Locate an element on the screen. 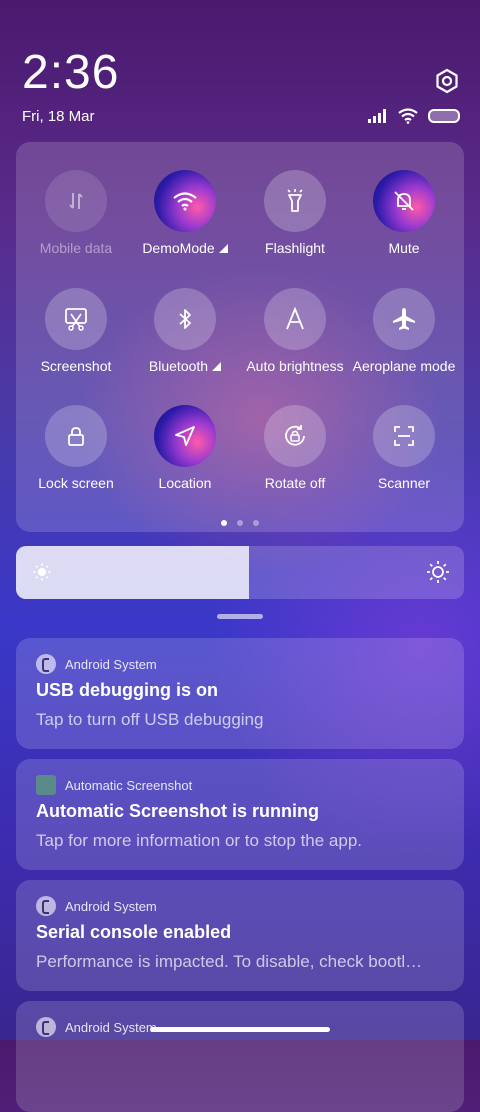 The image size is (480, 1112). clock: 2:36 is located at coordinates (70, 73).